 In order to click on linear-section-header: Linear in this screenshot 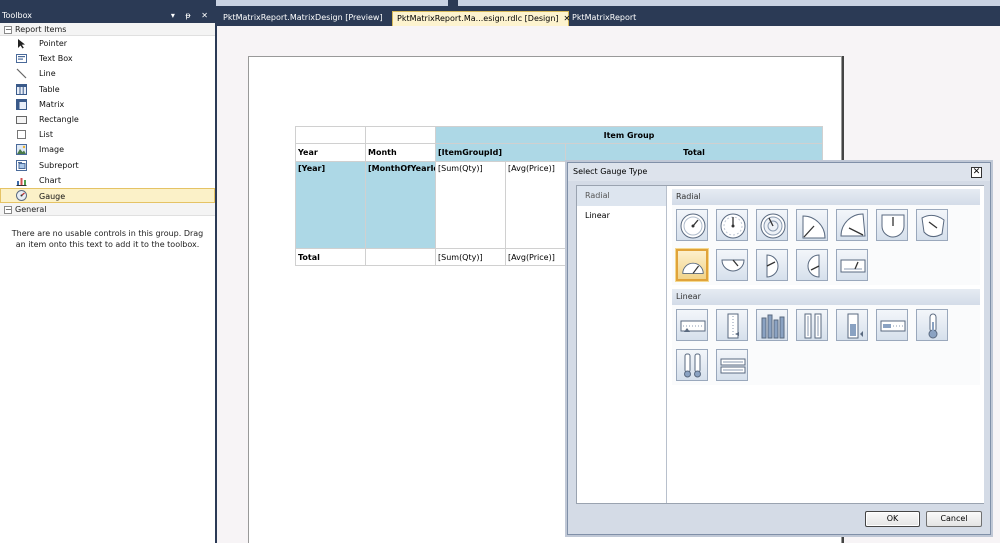, I will do `click(826, 297)`.